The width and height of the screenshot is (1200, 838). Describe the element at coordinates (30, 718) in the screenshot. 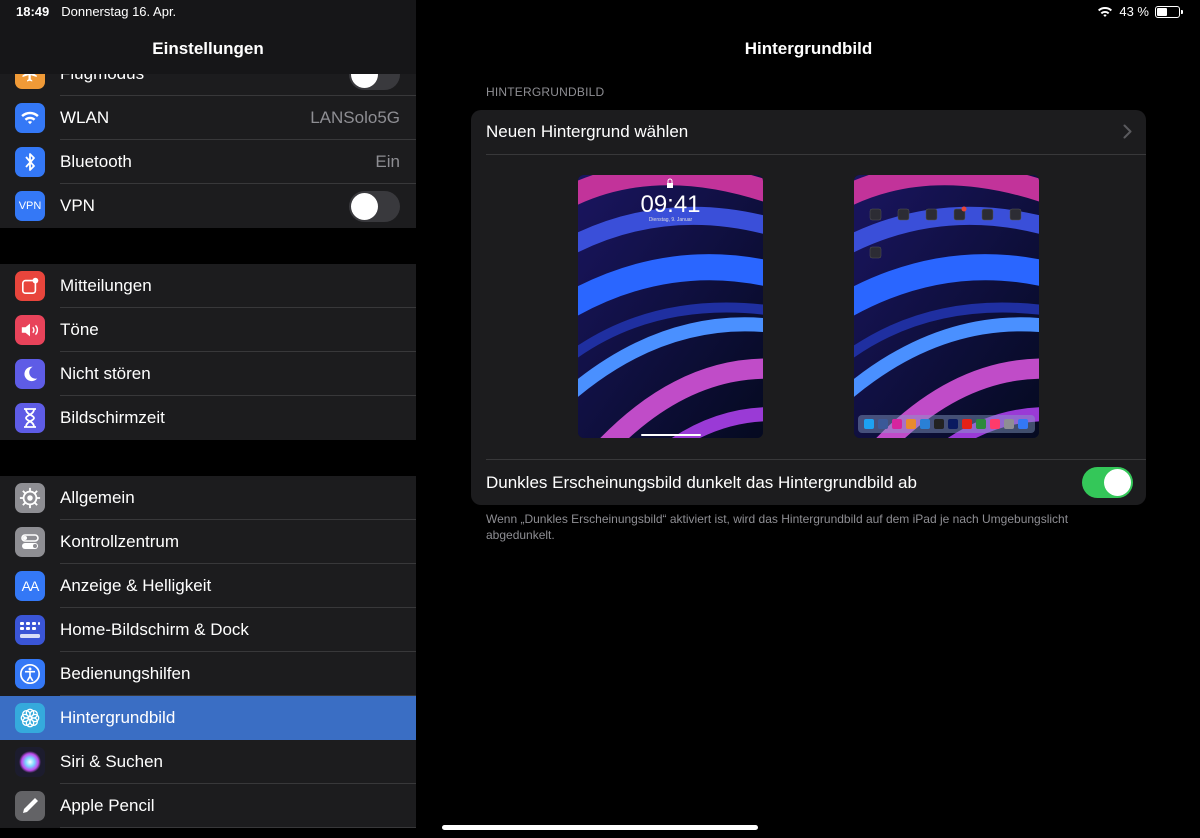

I see `wallpaper-icon` at that location.